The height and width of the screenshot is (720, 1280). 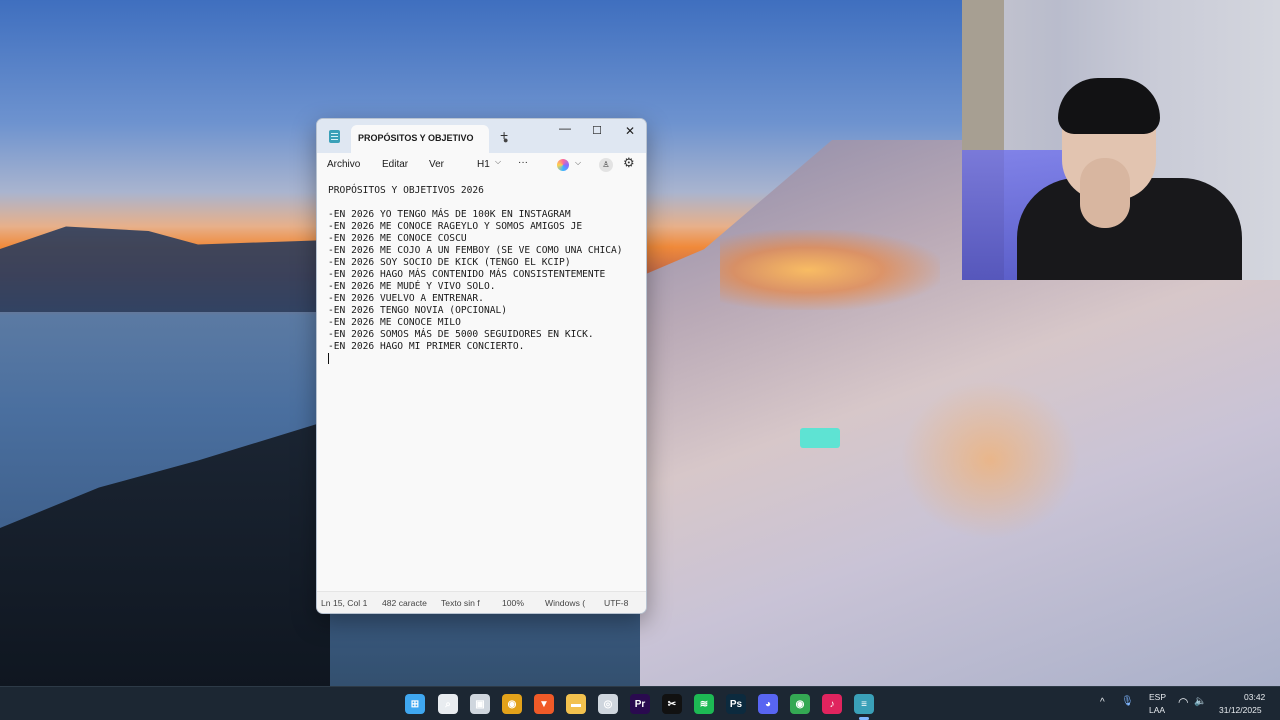 What do you see at coordinates (576, 704) in the screenshot?
I see `file-explorer-icon: ▬` at bounding box center [576, 704].